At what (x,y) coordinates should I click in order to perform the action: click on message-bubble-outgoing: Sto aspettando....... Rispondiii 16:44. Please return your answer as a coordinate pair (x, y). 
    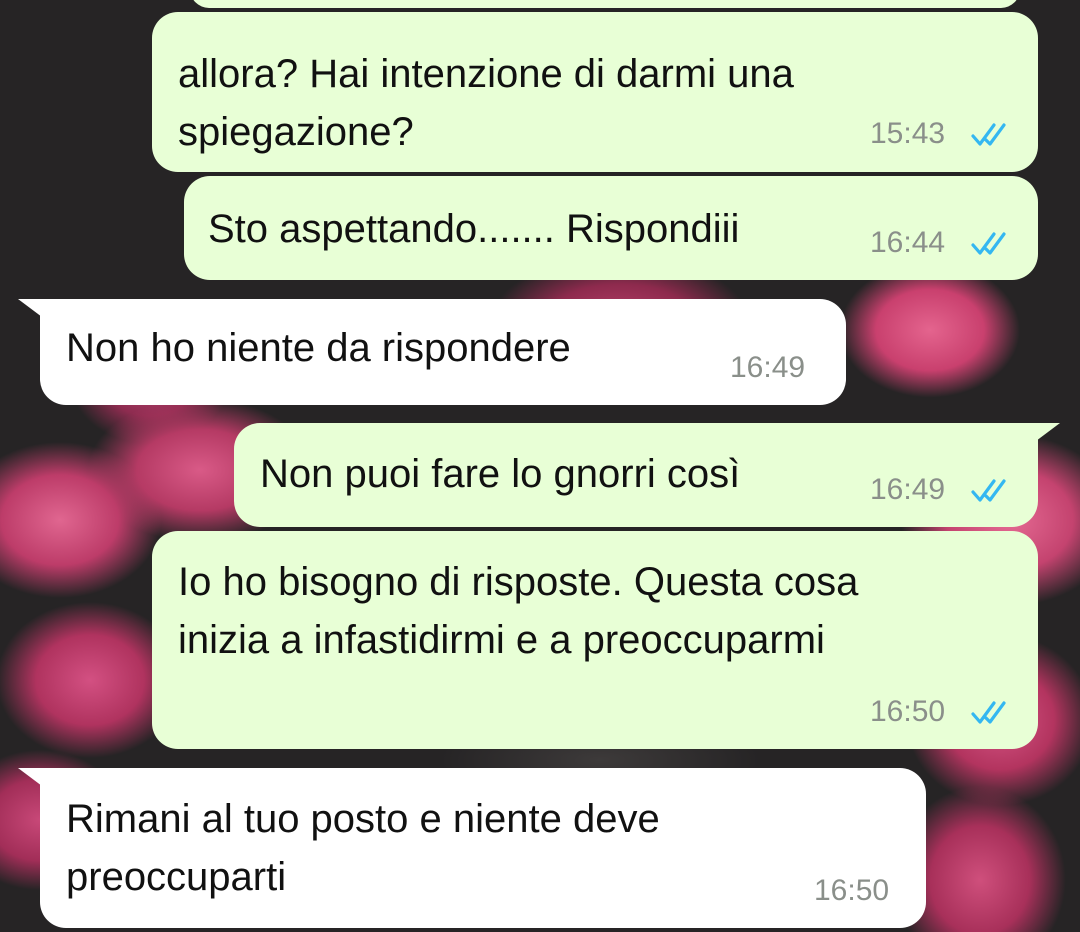
    Looking at the image, I should click on (611, 228).